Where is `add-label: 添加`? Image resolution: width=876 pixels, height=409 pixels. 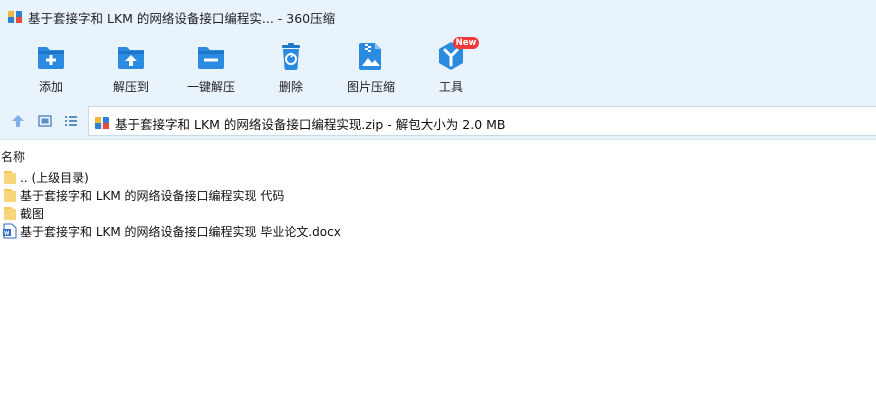
add-label: 添加 is located at coordinates (50, 87).